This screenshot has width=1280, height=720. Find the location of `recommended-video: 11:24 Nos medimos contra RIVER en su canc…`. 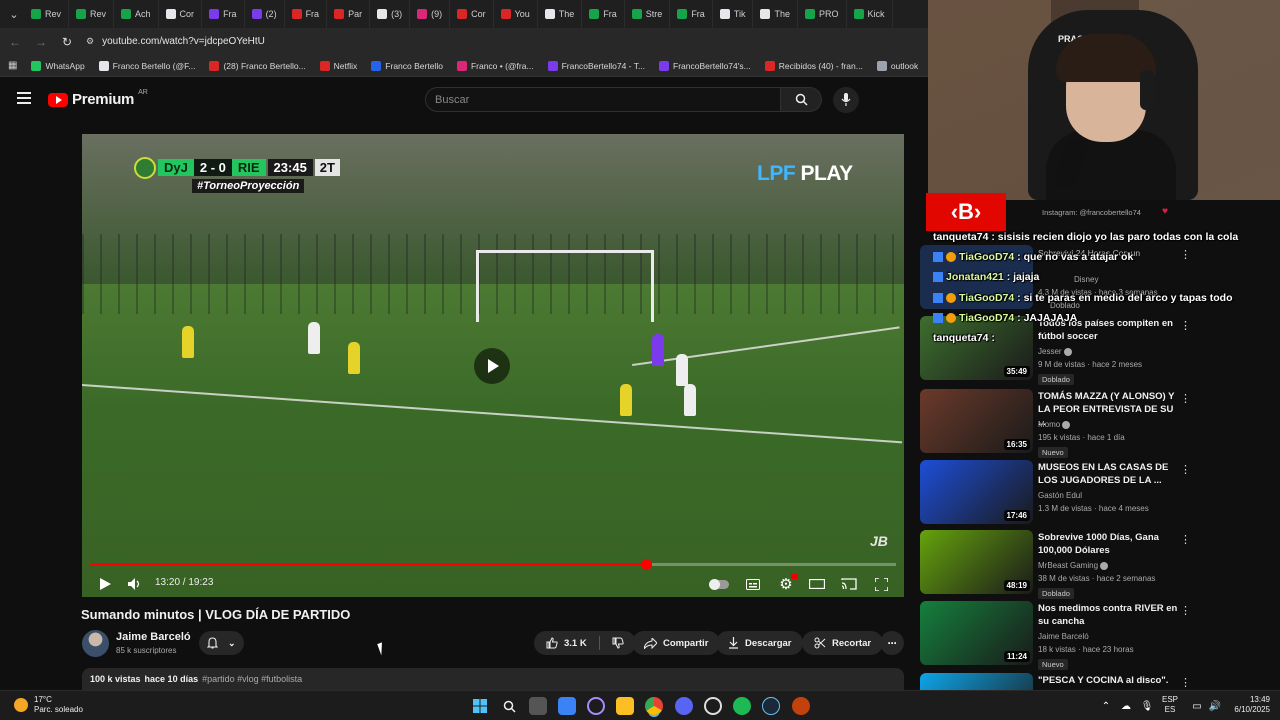

recommended-video: 11:24 Nos medimos contra RIVER en su canc… is located at coordinates (1100, 635).